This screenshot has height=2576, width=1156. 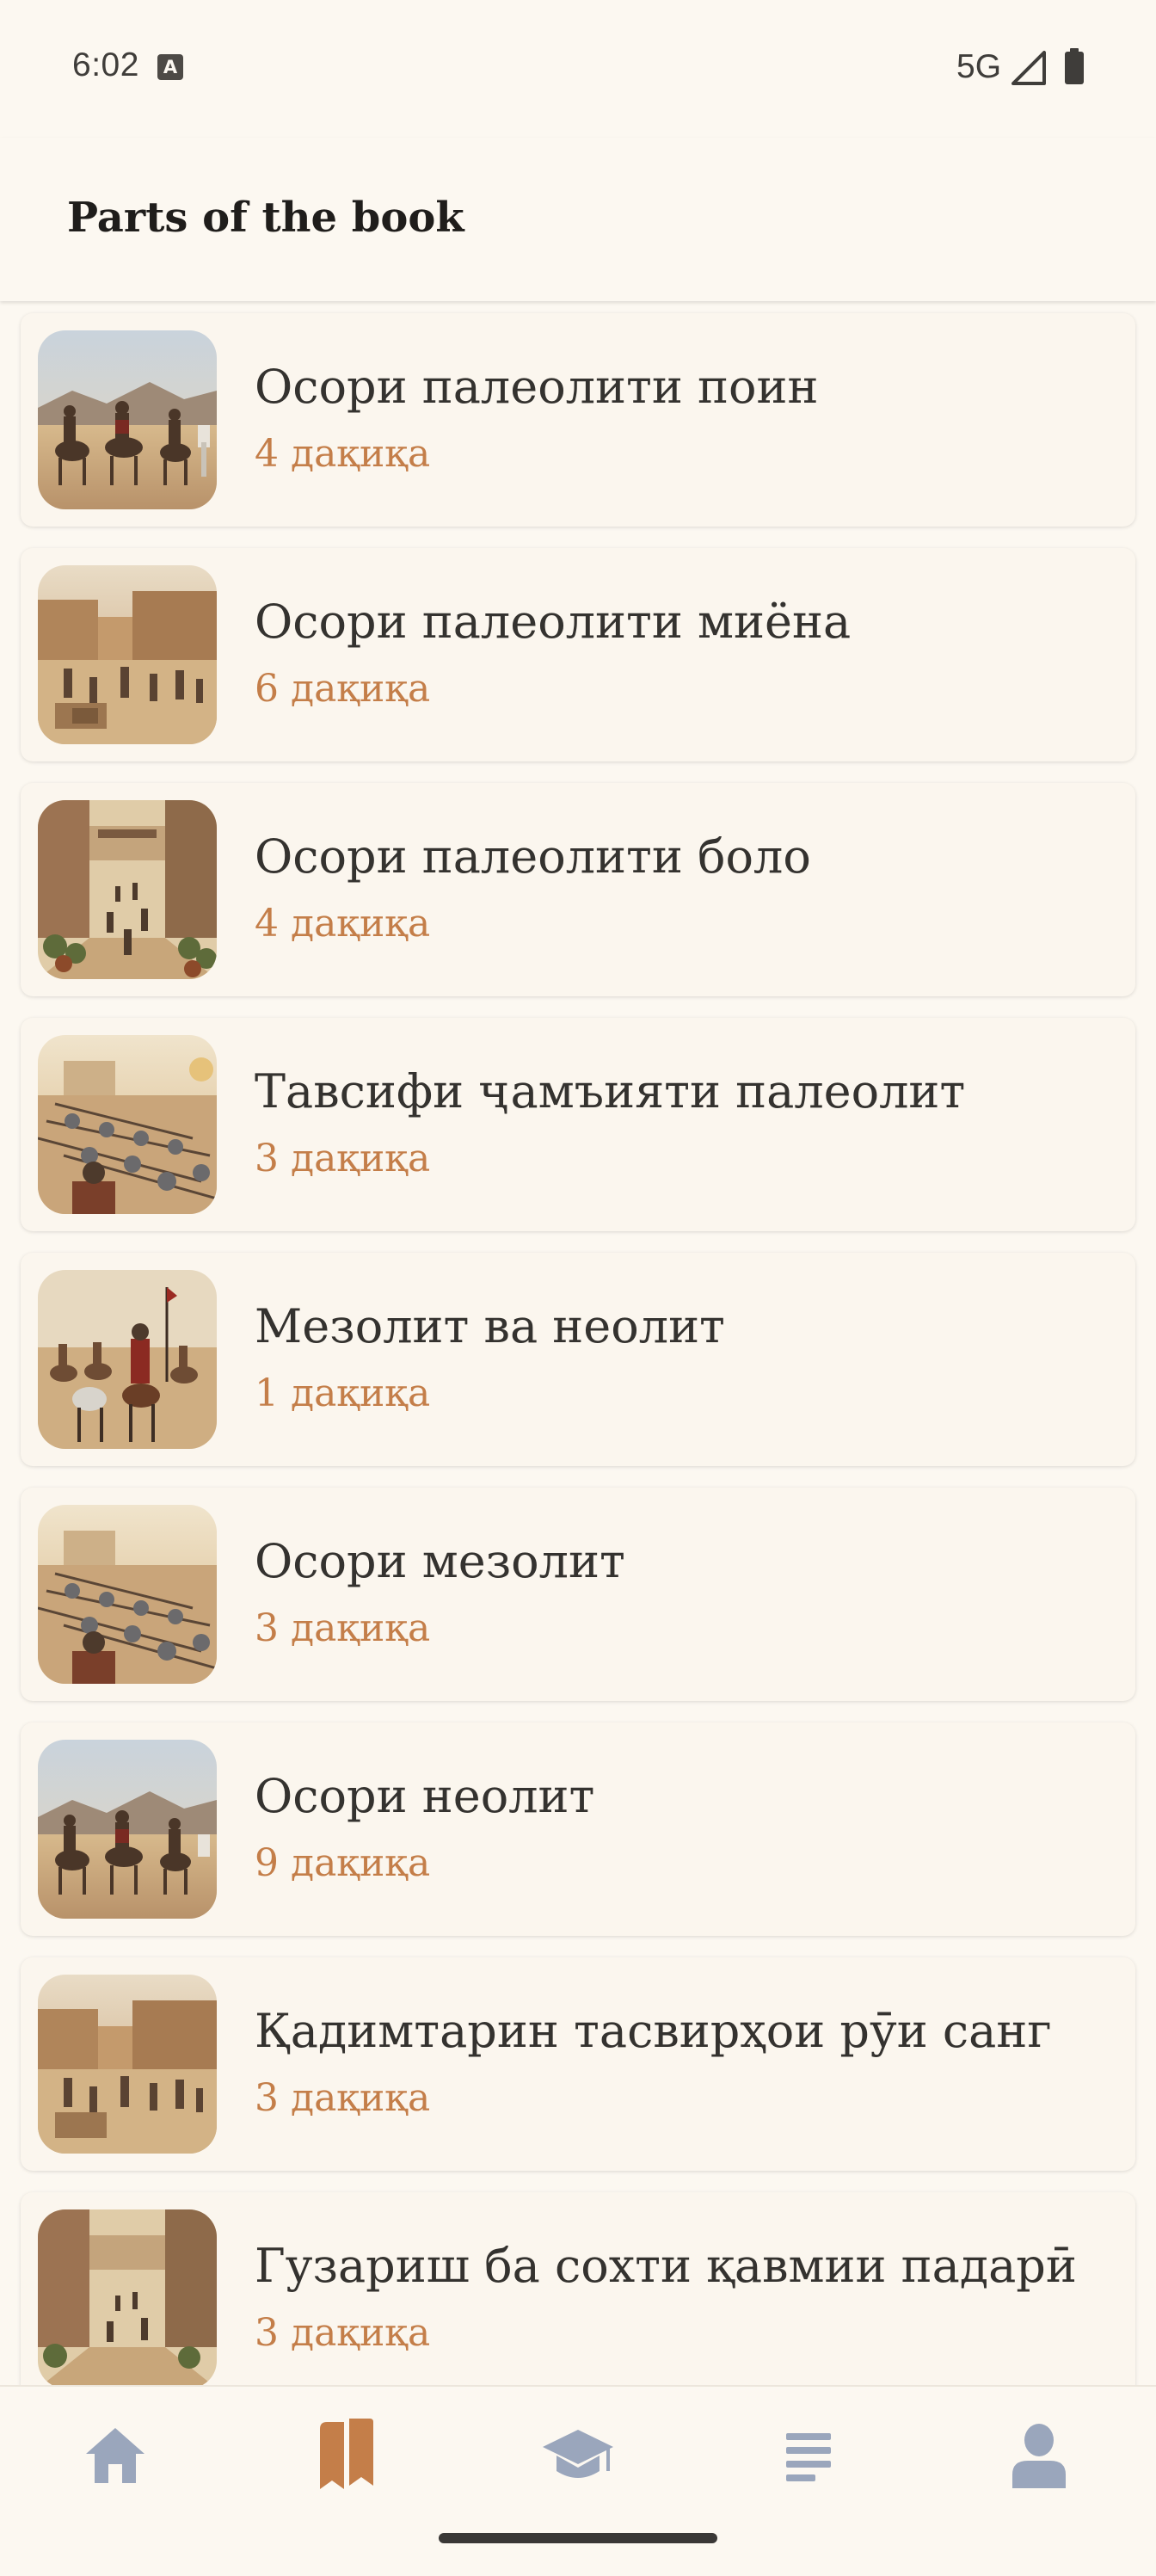 What do you see at coordinates (533, 857) in the screenshot?
I see `chapter-title: Осори палеолити боло` at bounding box center [533, 857].